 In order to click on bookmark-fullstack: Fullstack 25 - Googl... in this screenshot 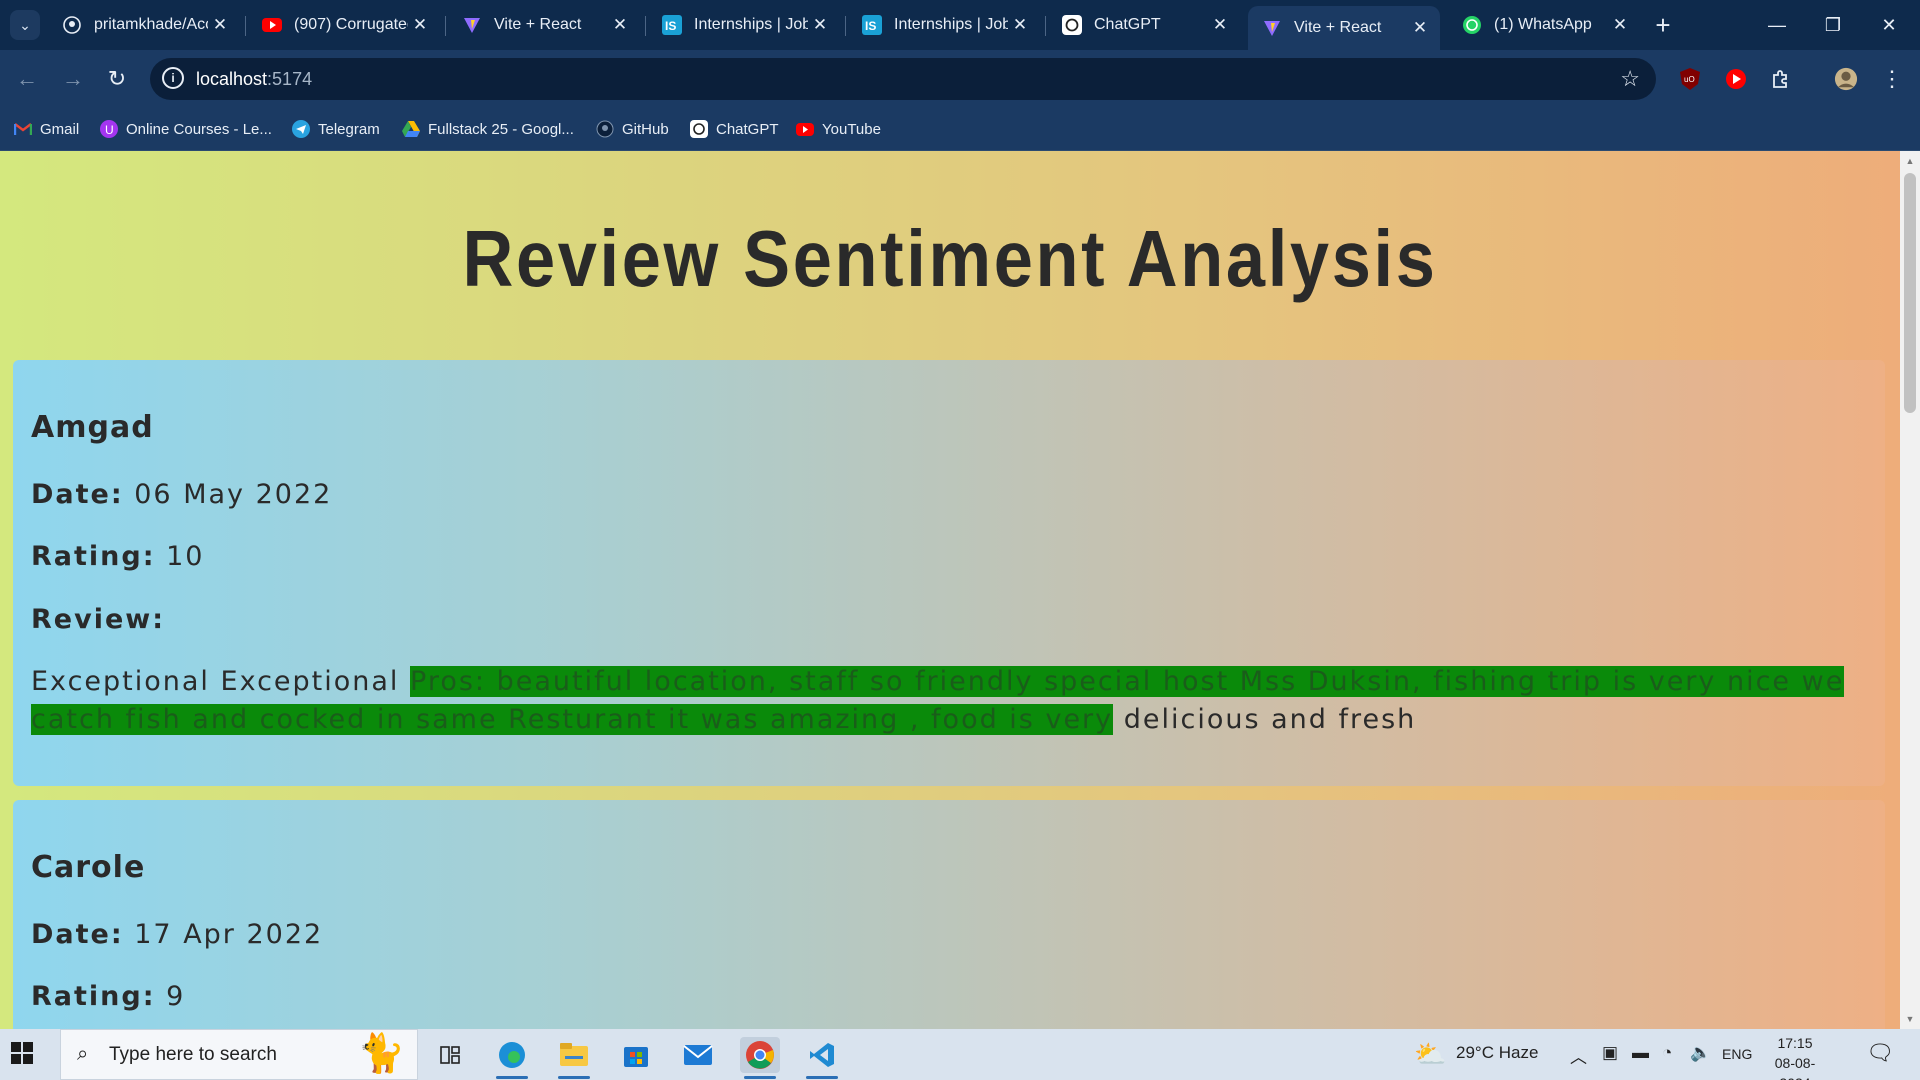, I will do `click(488, 129)`.